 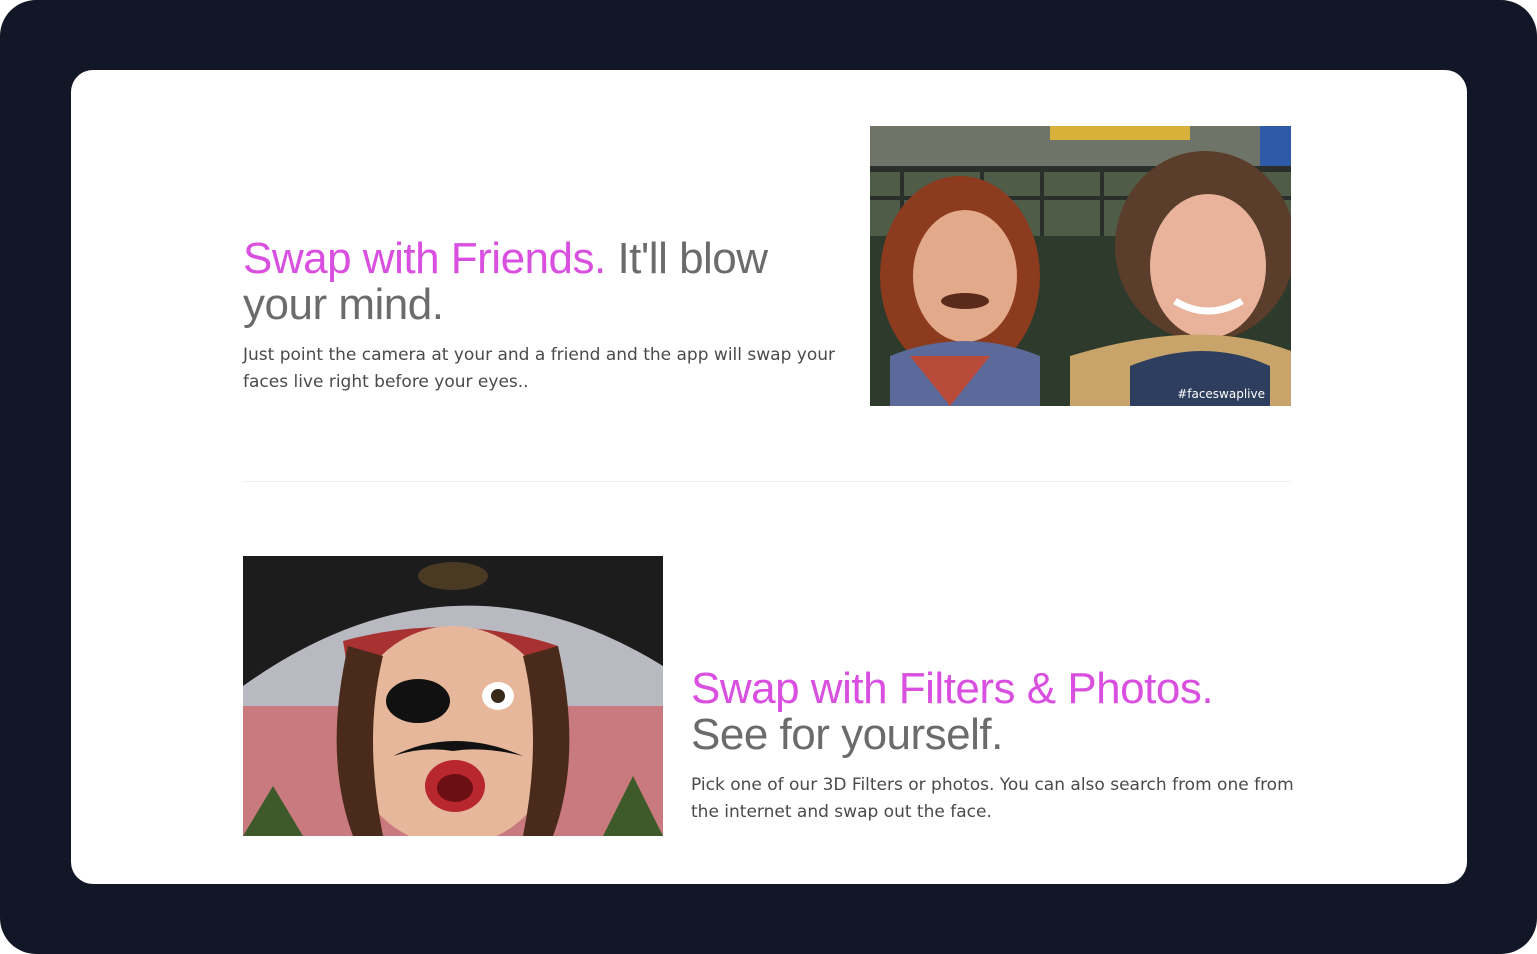 I want to click on friends-photo-illustration, so click(x=1080, y=266).